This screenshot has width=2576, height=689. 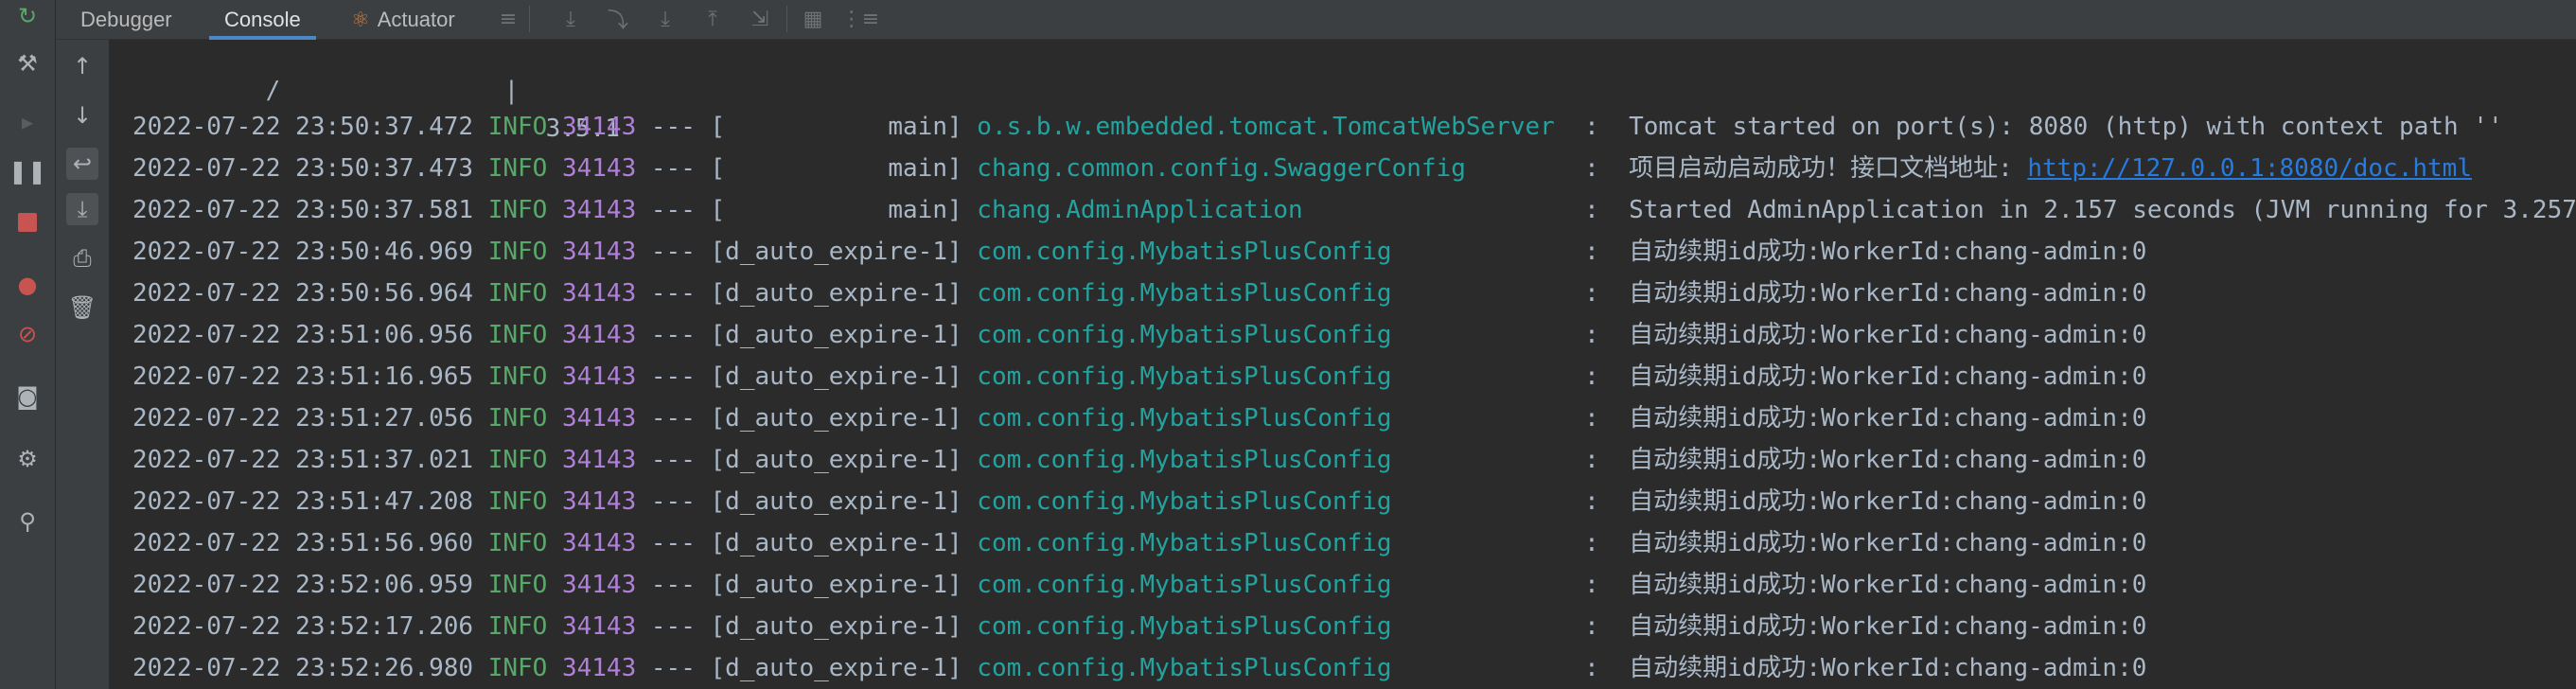 What do you see at coordinates (27, 63) in the screenshot?
I see `wrench-icon: ⚒` at bounding box center [27, 63].